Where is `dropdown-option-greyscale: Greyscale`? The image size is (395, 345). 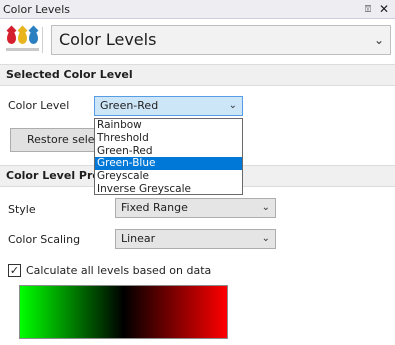 dropdown-option-greyscale: Greyscale is located at coordinates (168, 176).